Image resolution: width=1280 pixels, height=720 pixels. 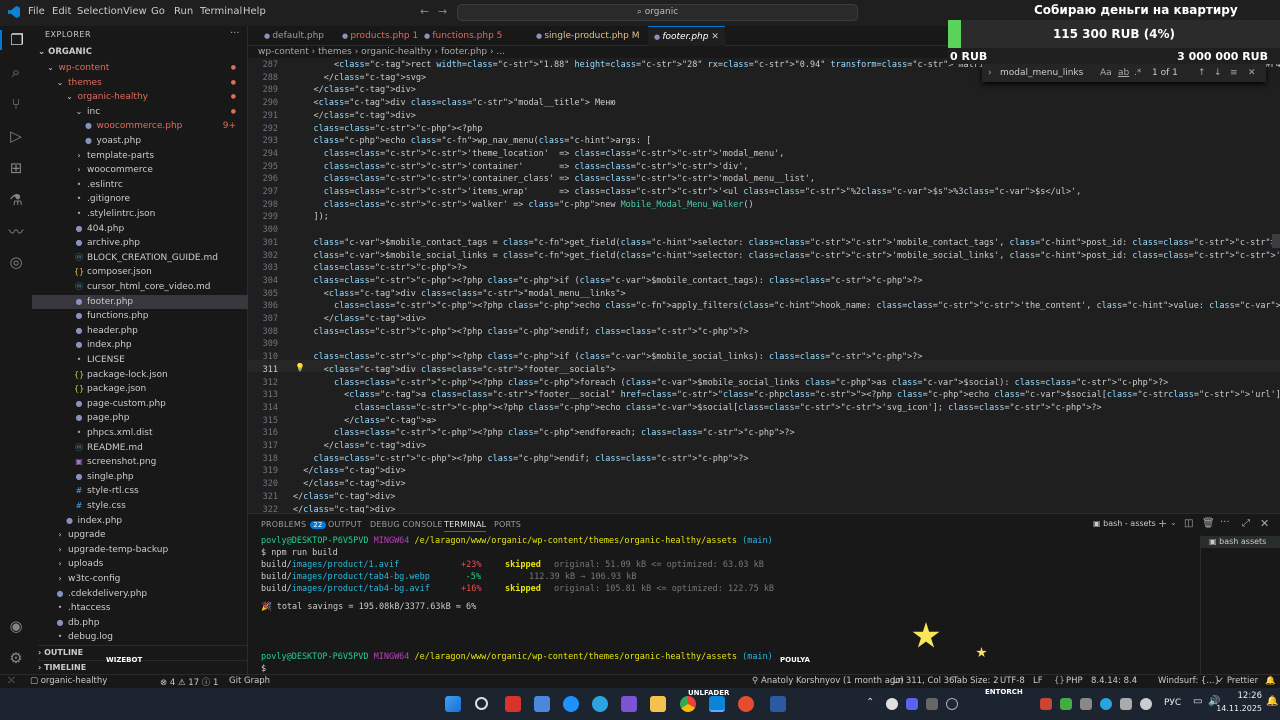 What do you see at coordinates (249, 681) in the screenshot?
I see `git-graph-button: Git Graph` at bounding box center [249, 681].